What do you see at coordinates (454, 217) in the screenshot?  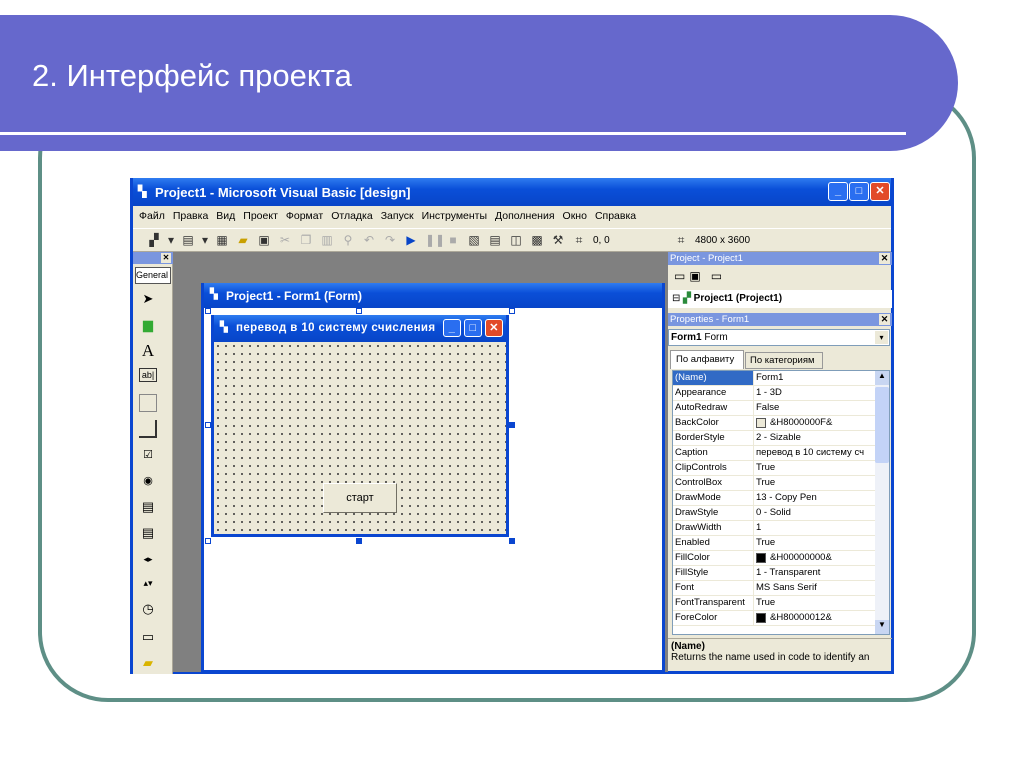 I see `menu-tools: Инструменты` at bounding box center [454, 217].